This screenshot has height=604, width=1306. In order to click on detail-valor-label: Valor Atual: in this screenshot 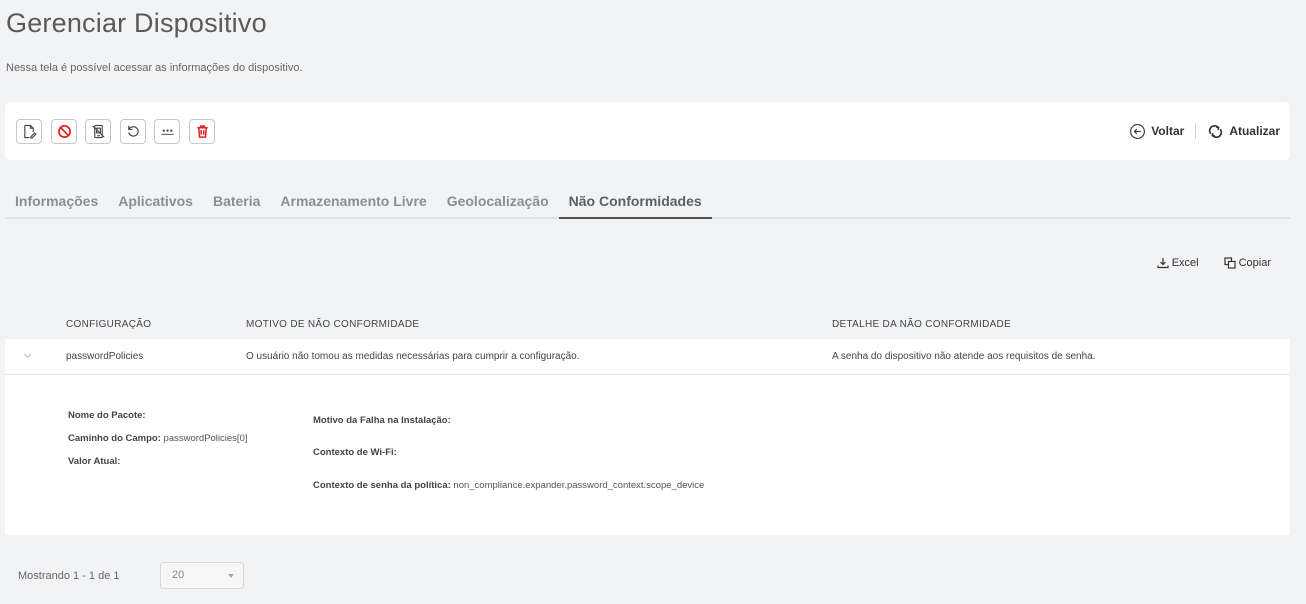, I will do `click(94, 461)`.